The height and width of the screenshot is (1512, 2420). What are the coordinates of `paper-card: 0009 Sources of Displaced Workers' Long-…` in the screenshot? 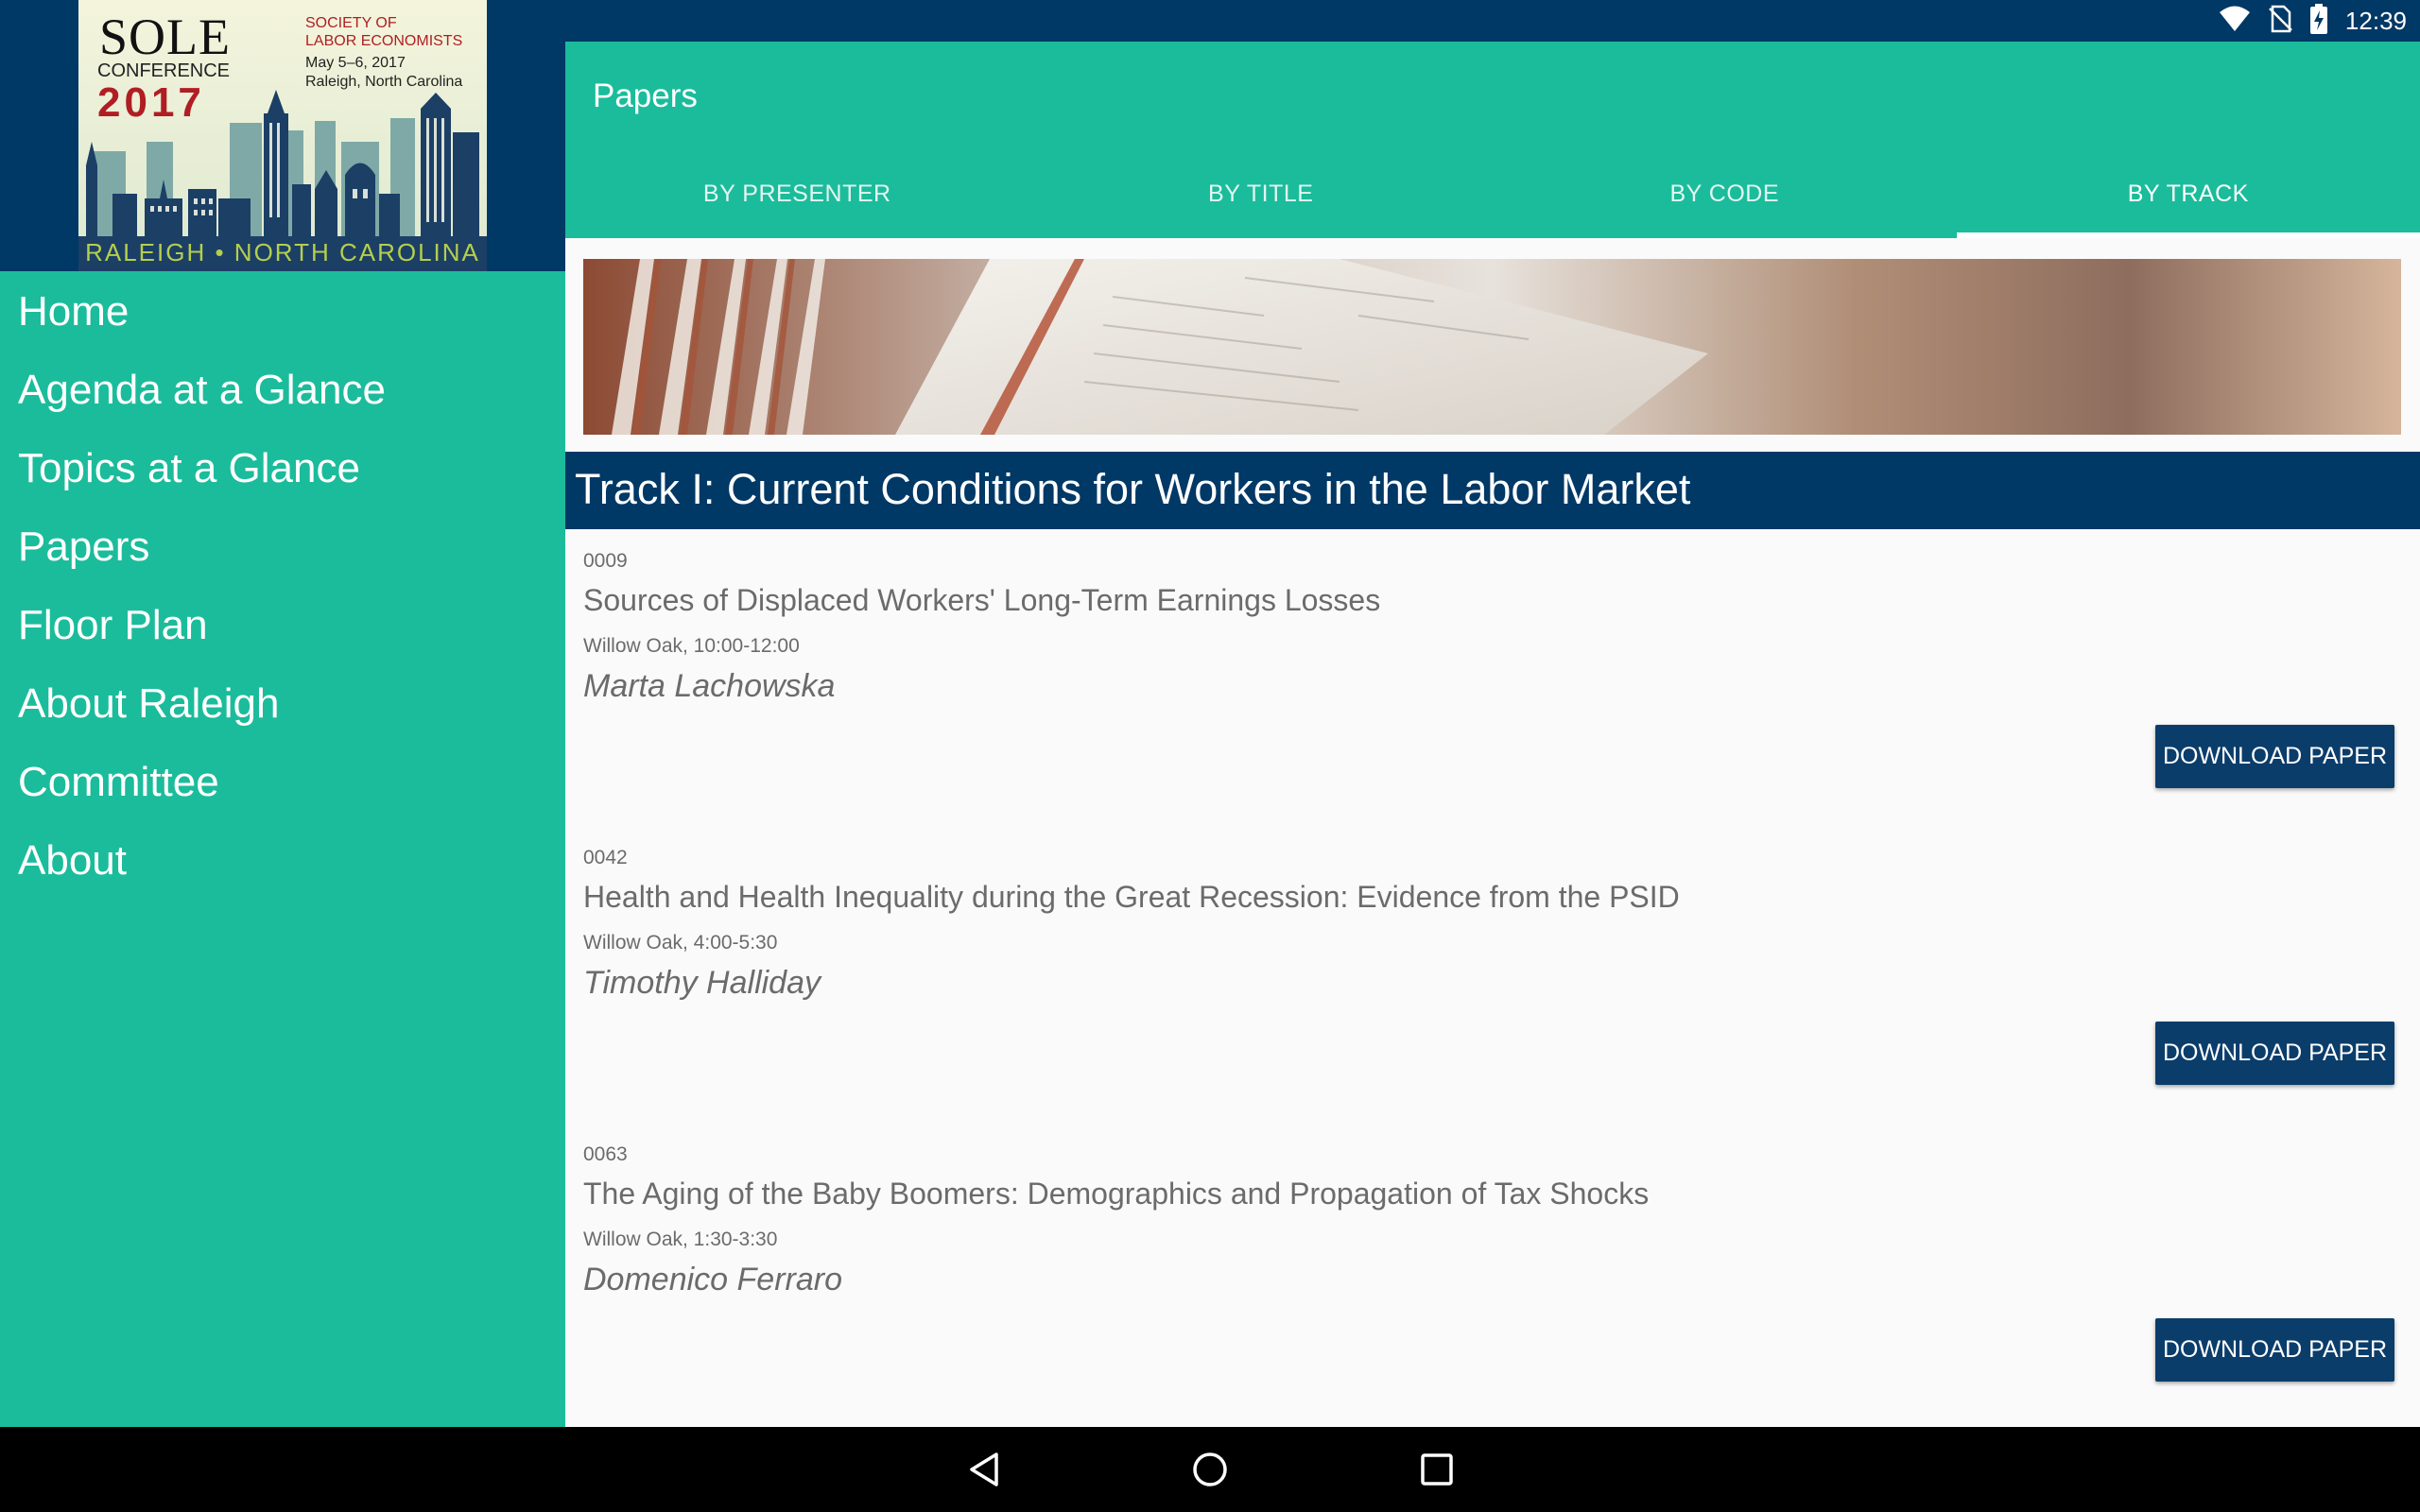 It's located at (1492, 691).